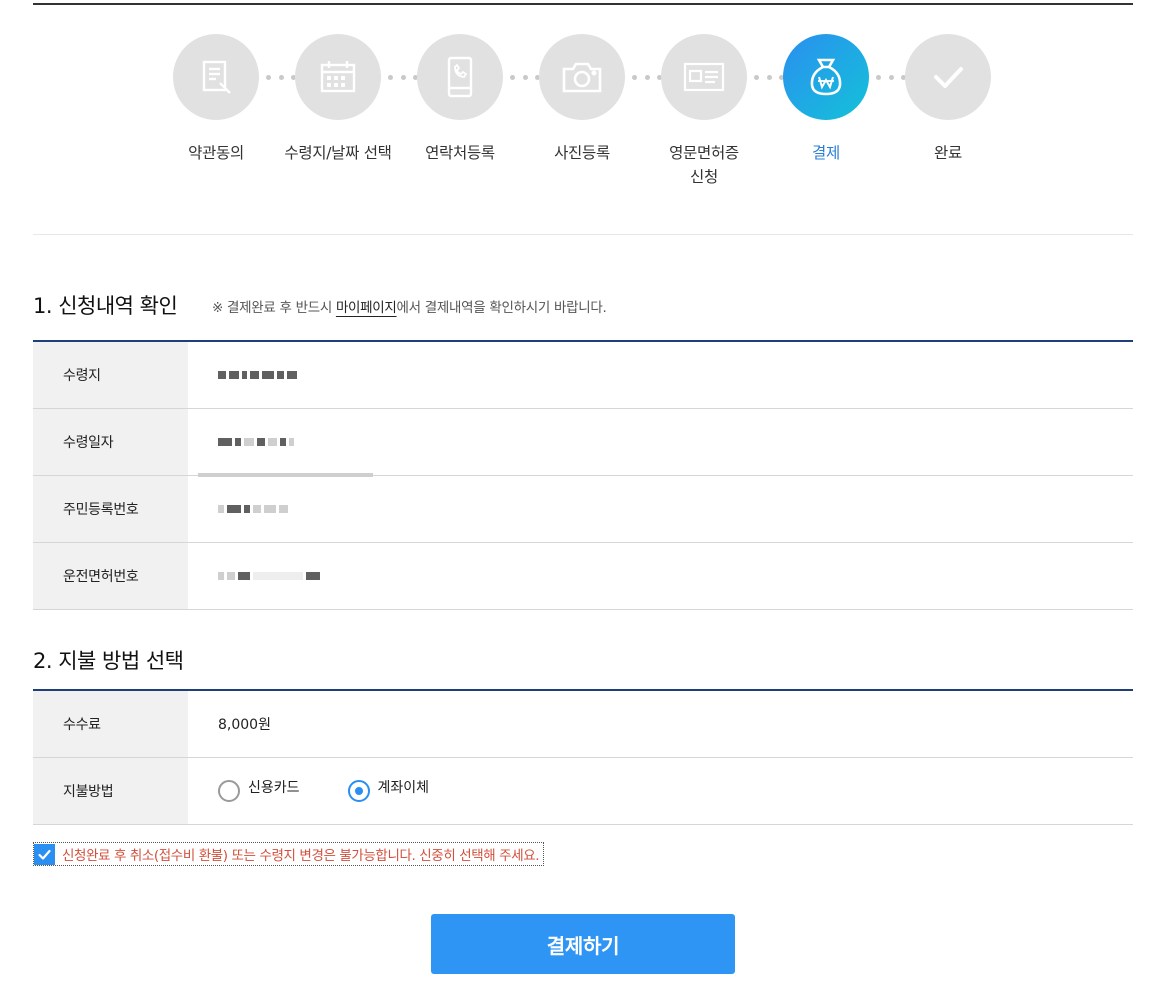 The image size is (1160, 991). I want to click on progress-stepper: 약관동의 수령지/날짜 선택 연락처등록 사진등록 영문면허증 신청 결제 완료, so click(585, 114).